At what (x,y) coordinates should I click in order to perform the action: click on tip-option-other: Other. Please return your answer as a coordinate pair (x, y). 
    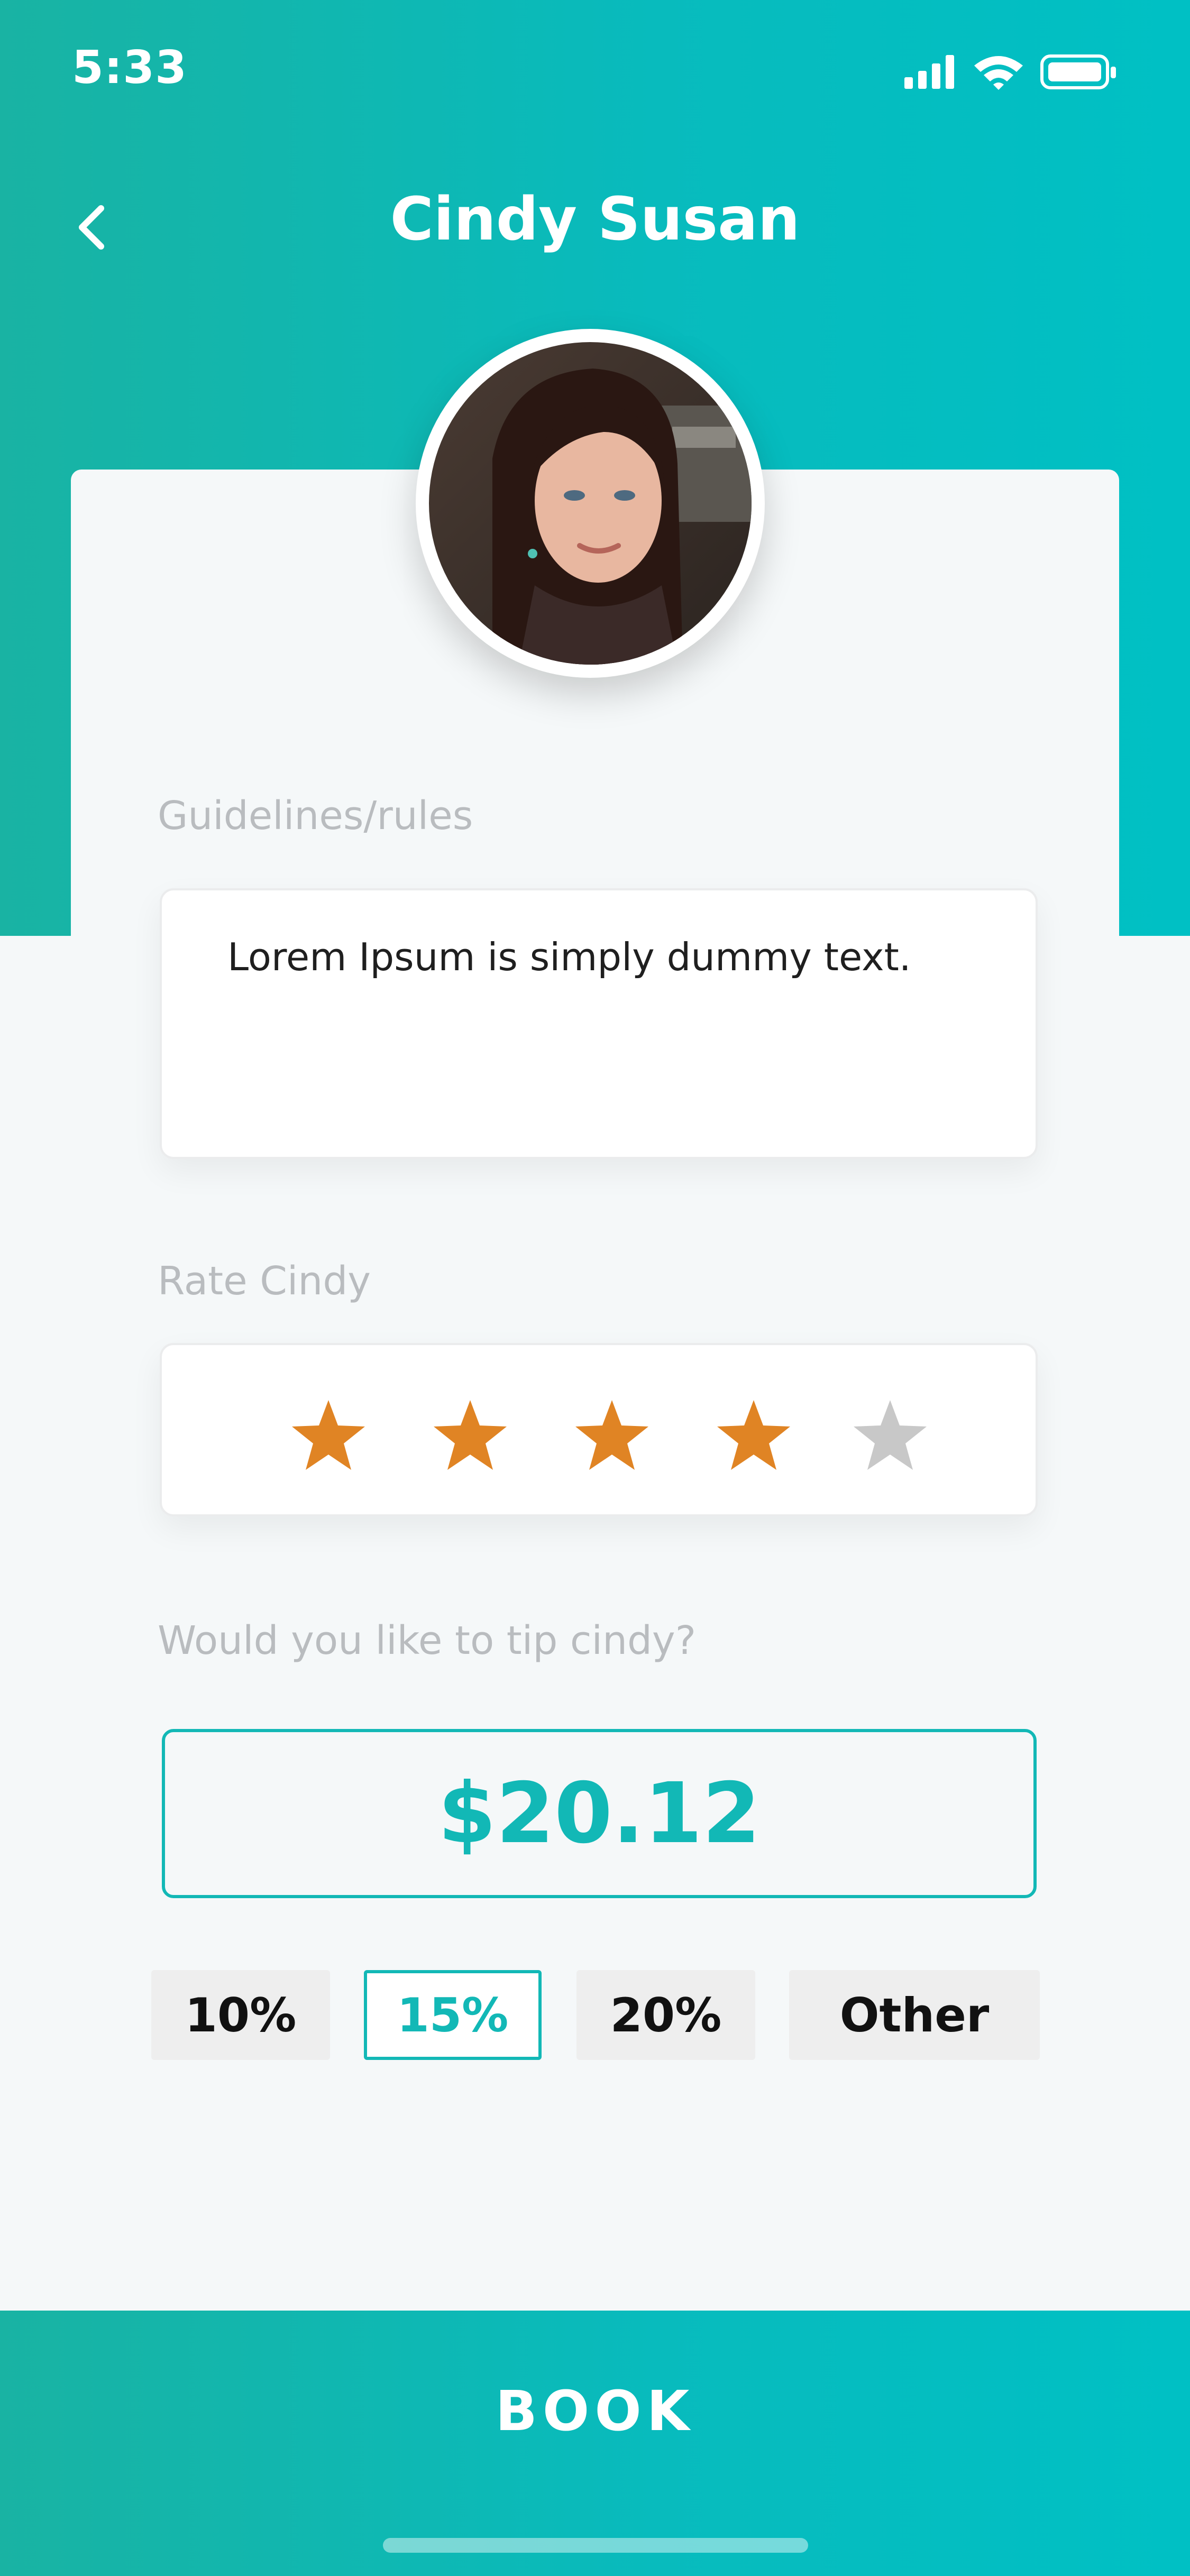
    Looking at the image, I should click on (914, 2015).